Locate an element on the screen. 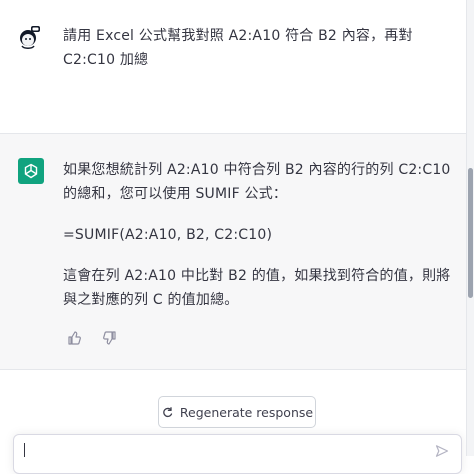 The width and height of the screenshot is (474, 474). feedback-actions is located at coordinates (92, 338).